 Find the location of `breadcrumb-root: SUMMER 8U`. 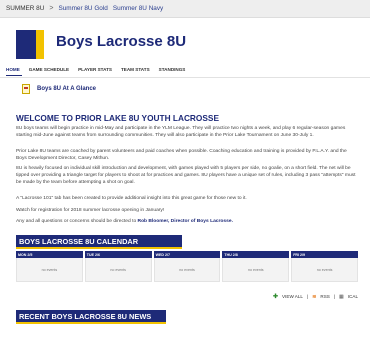

breadcrumb-root: SUMMER 8U is located at coordinates (25, 8).